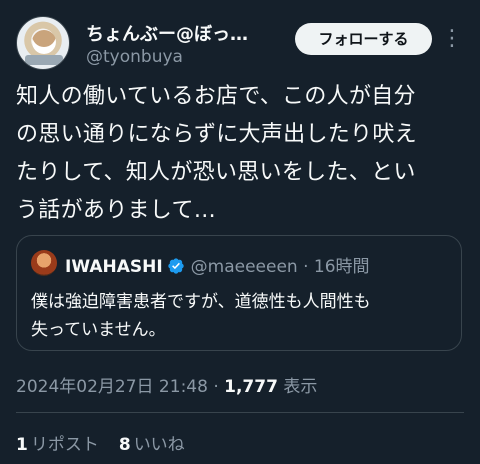  Describe the element at coordinates (44, 263) in the screenshot. I see `quoted-author-avatar` at that location.